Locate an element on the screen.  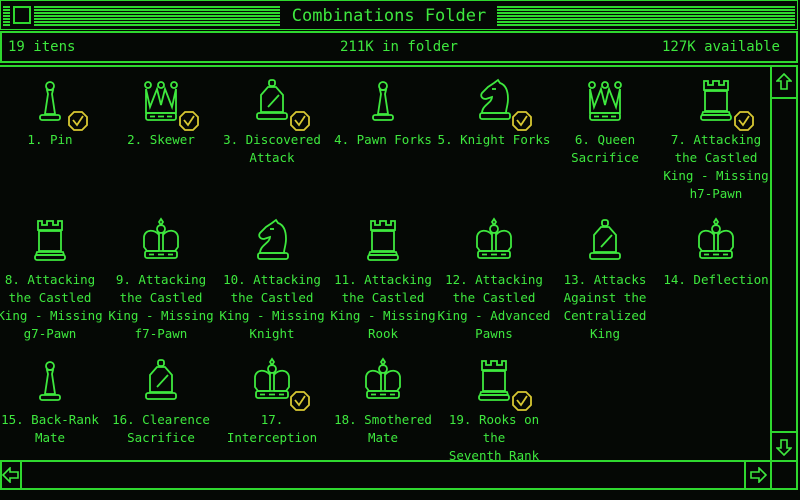
scroll-down-button is located at coordinates (784, 446).